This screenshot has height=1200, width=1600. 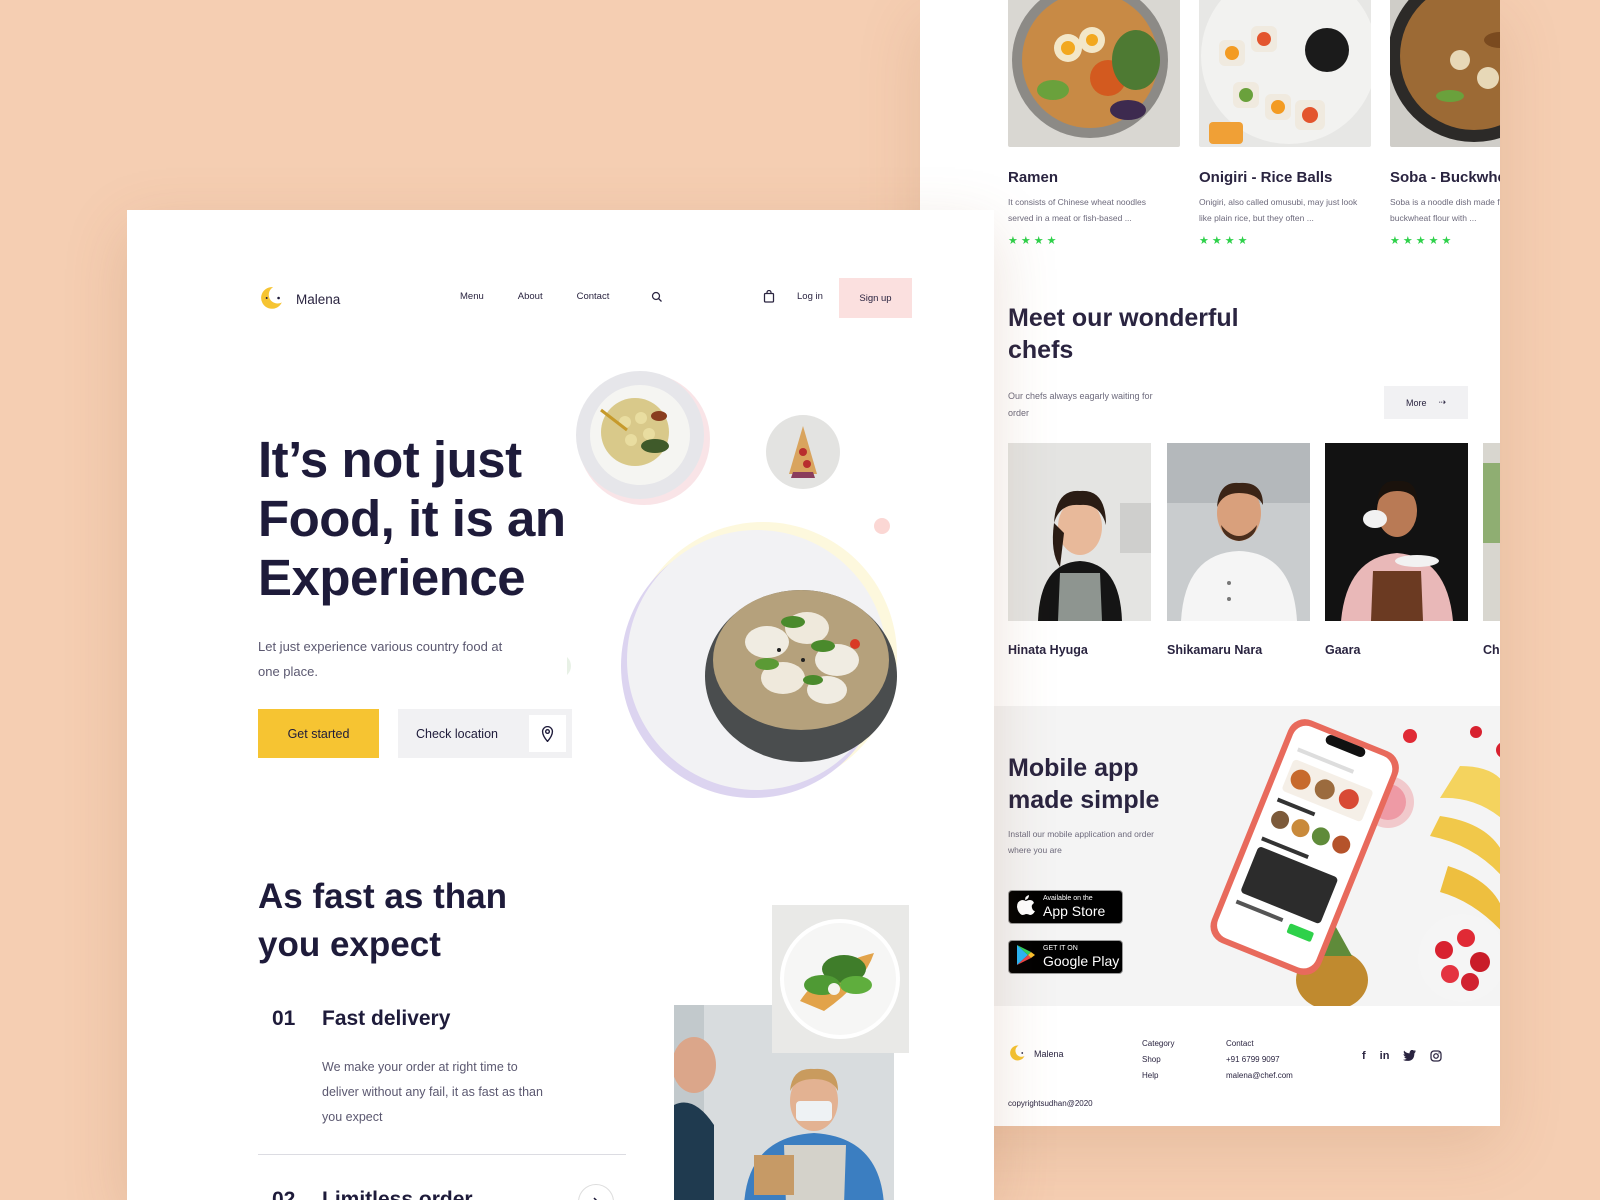 I want to click on chef-card: Shikamaru Nara, so click(x=1238, y=550).